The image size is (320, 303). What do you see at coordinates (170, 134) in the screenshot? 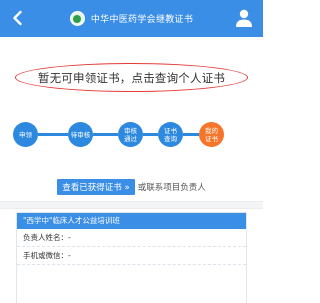
I see `step-certificate-query: 证书 查询` at bounding box center [170, 134].